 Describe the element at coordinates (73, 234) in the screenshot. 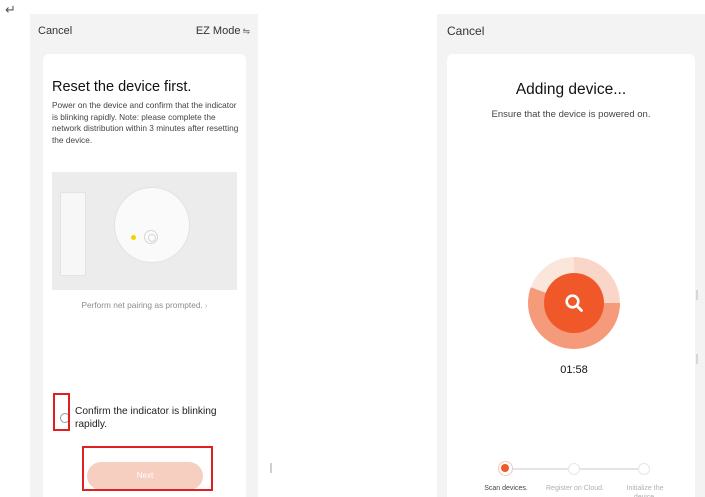

I see `device-plug-shape` at that location.